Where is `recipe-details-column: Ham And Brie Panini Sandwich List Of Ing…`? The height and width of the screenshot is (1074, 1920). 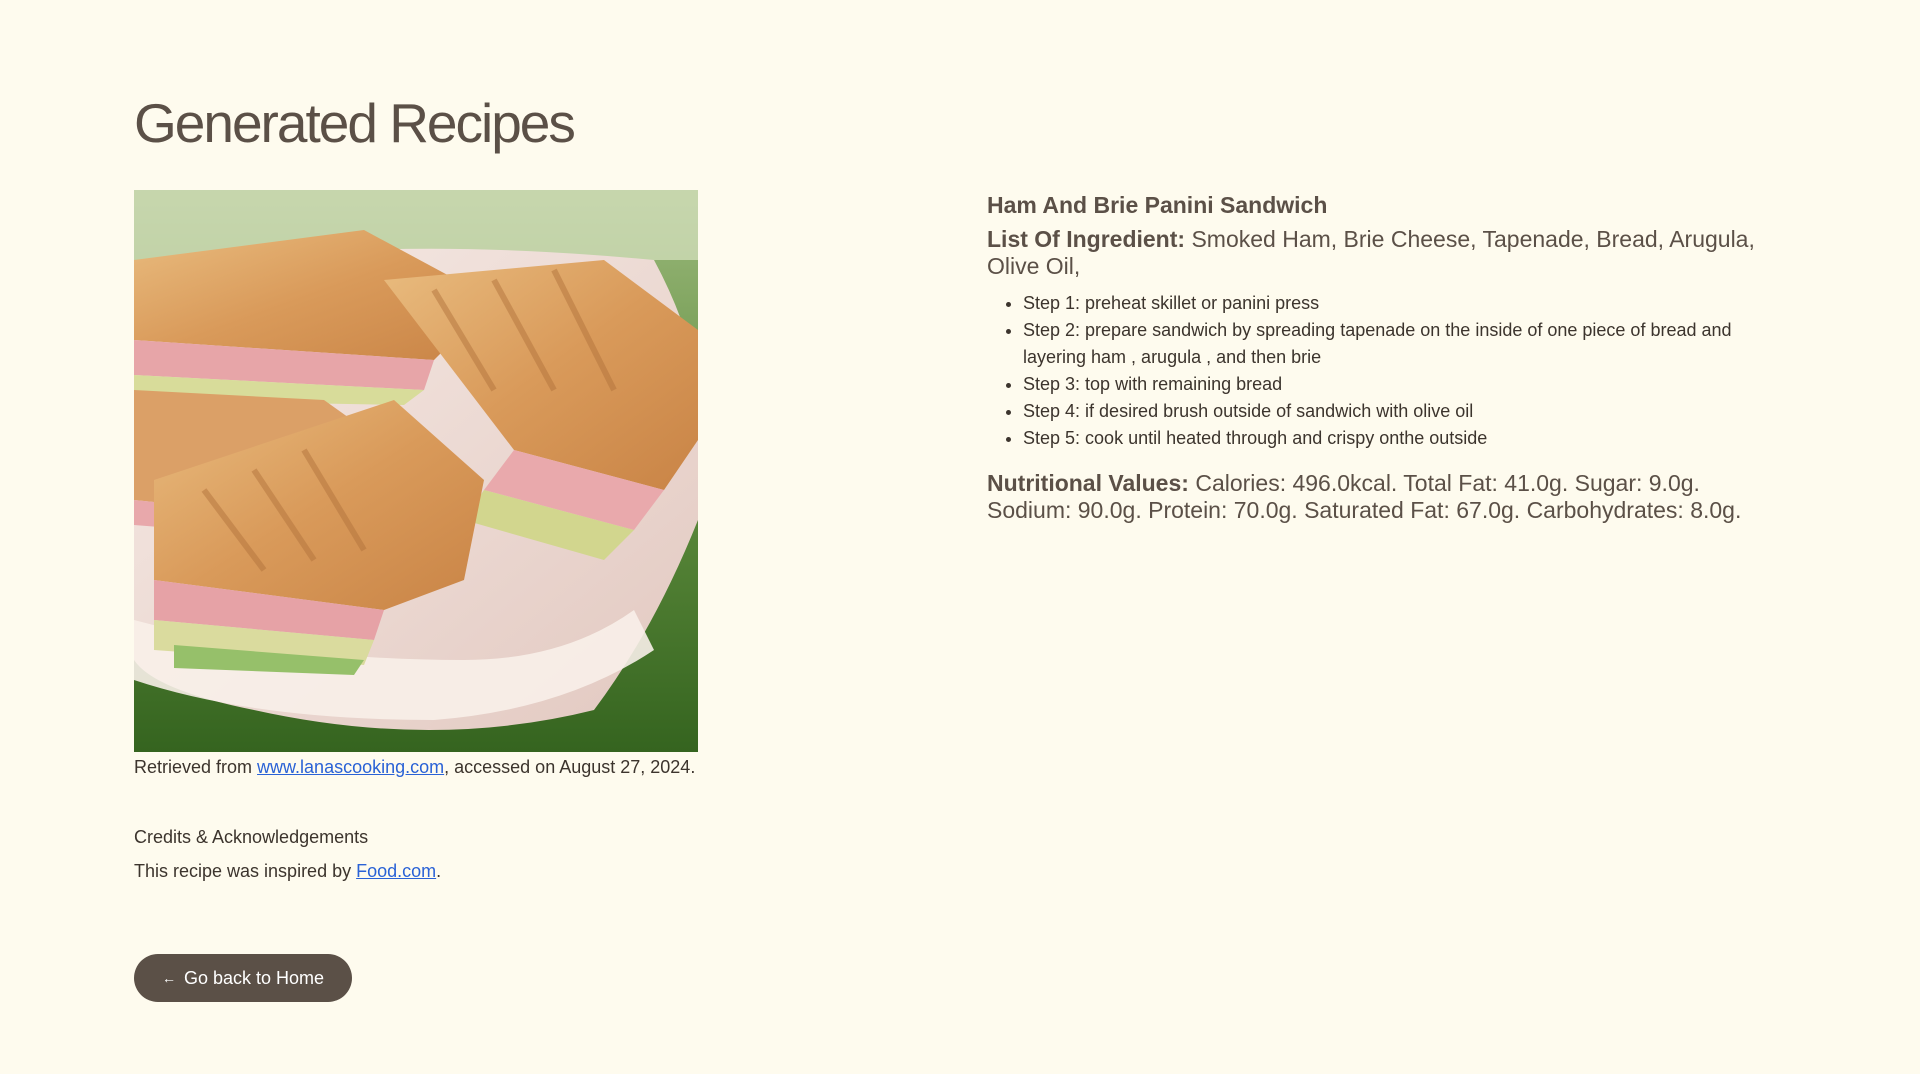 recipe-details-column: Ham And Brie Panini Sandwich List Of Ing… is located at coordinates (1382, 357).